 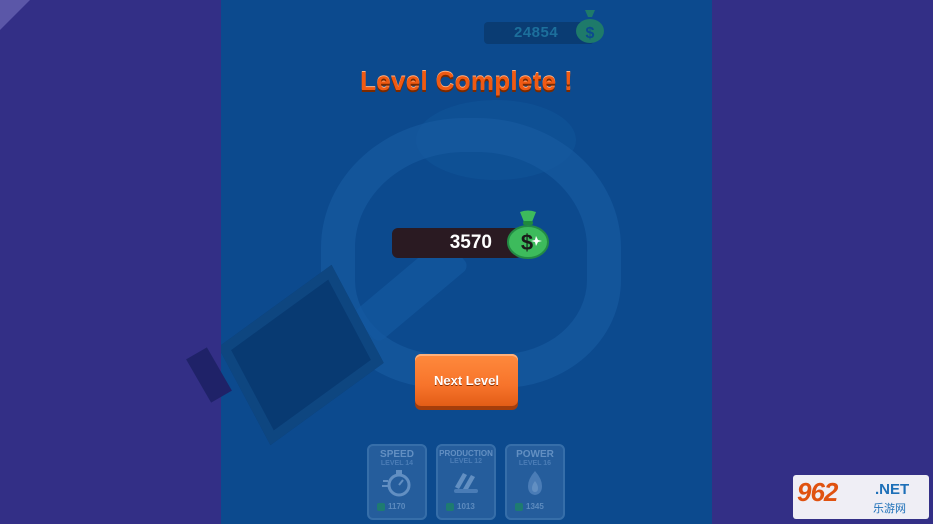 I want to click on upgrade-cost: 1170, so click(x=397, y=509).